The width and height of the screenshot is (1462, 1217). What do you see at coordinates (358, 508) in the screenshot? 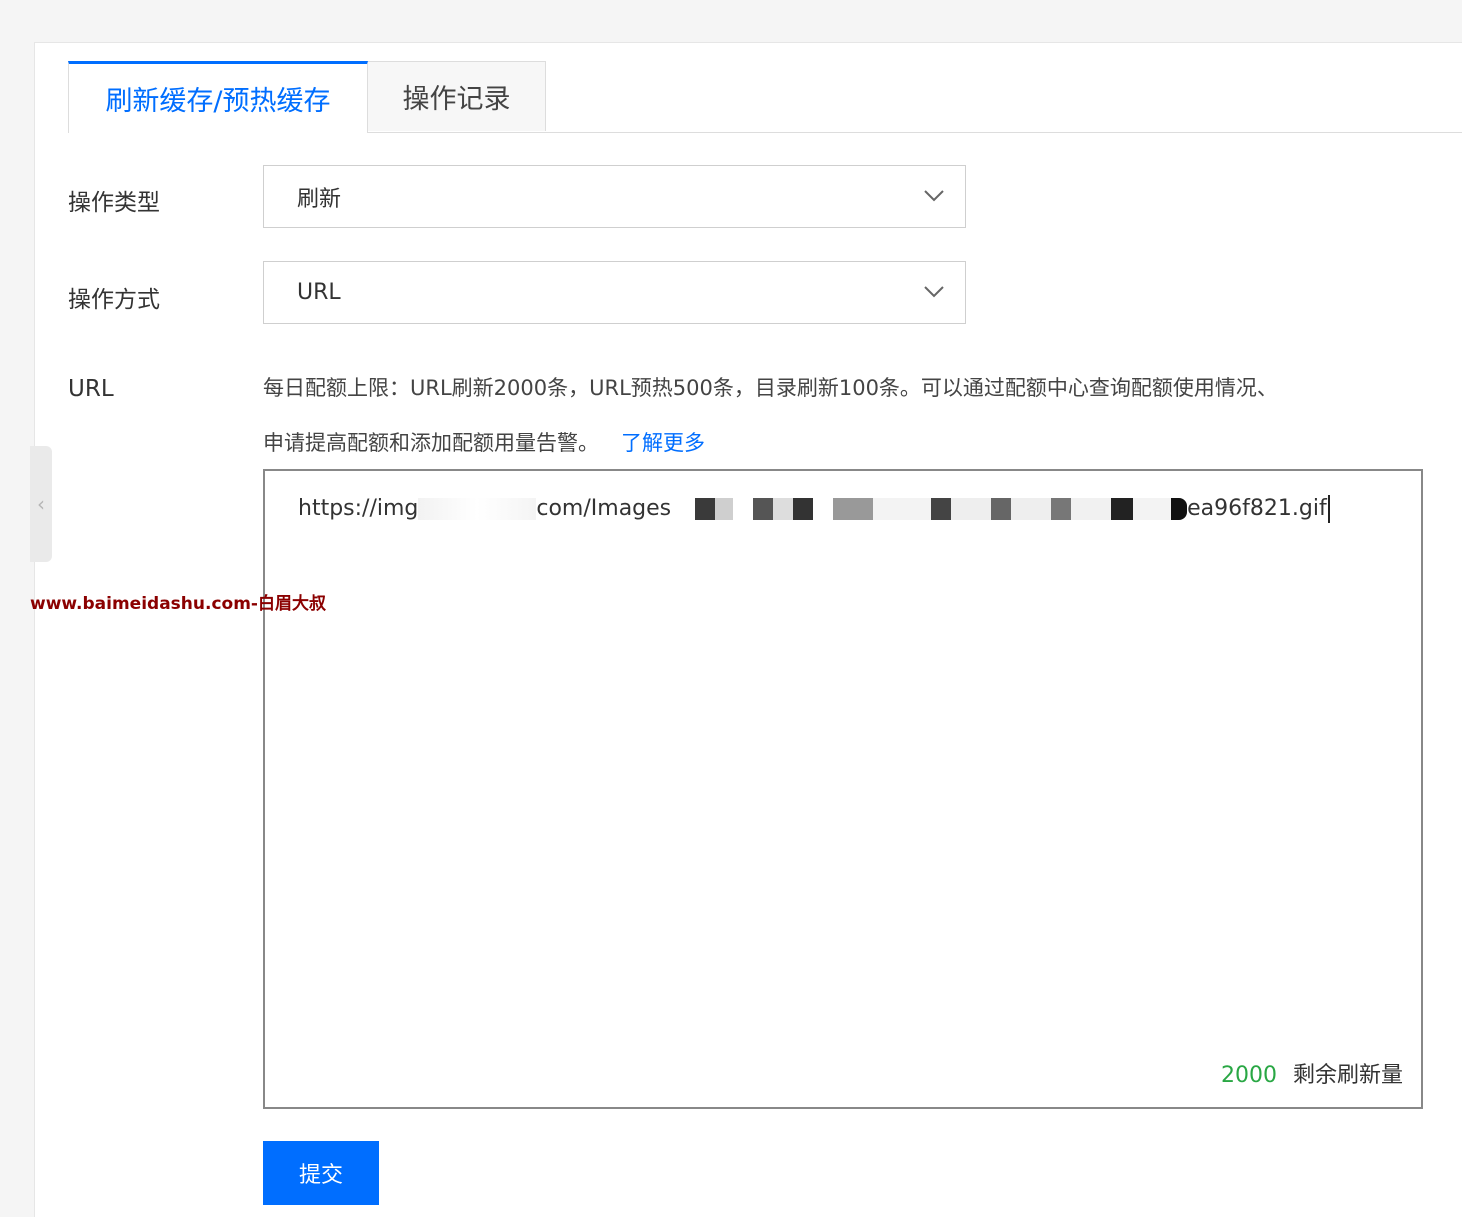
I see `url-value-prefix: https://img` at bounding box center [358, 508].